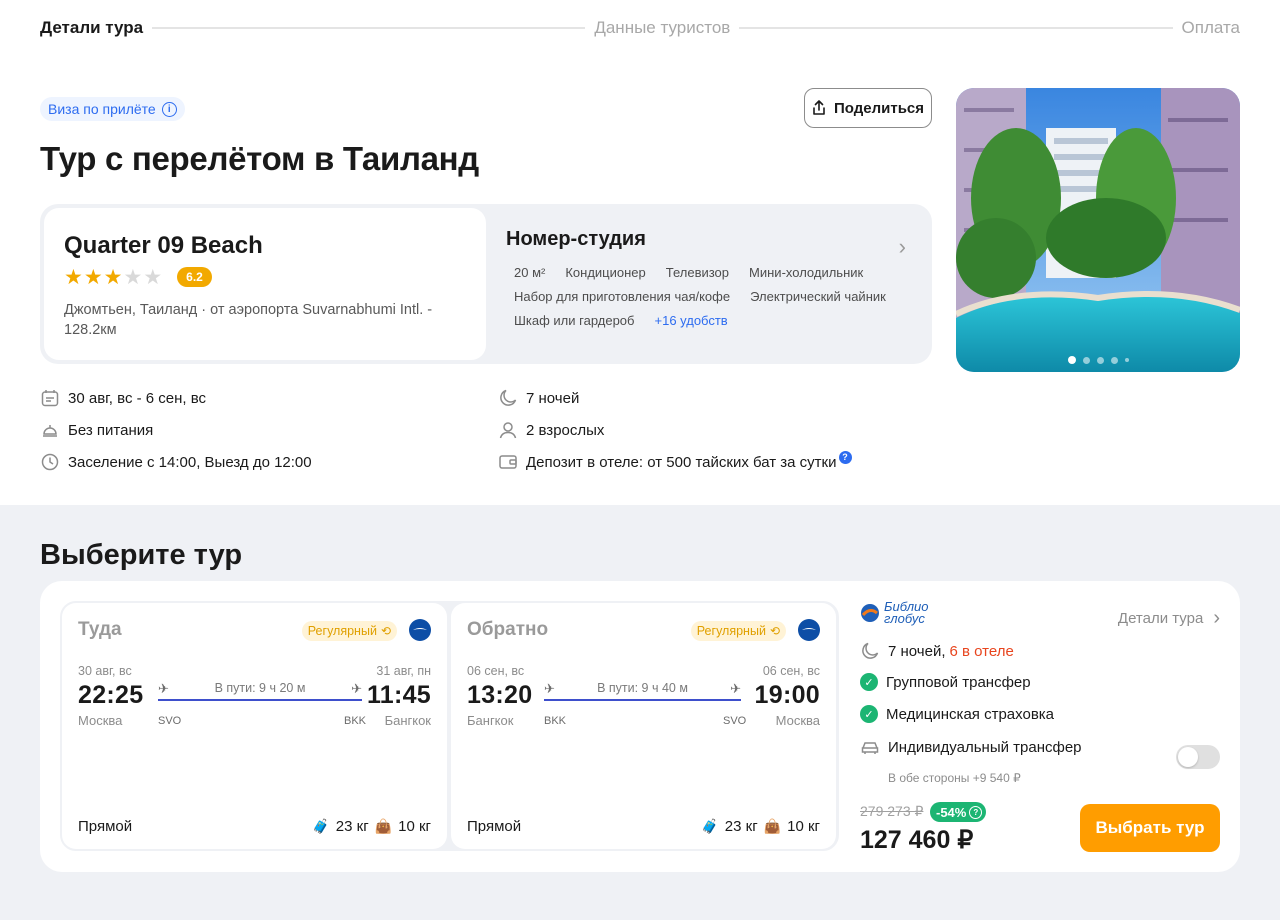 The width and height of the screenshot is (1280, 920). I want to click on hotel-rating-row: ★ ★ ★ ★ ★ 6.2, so click(265, 277).